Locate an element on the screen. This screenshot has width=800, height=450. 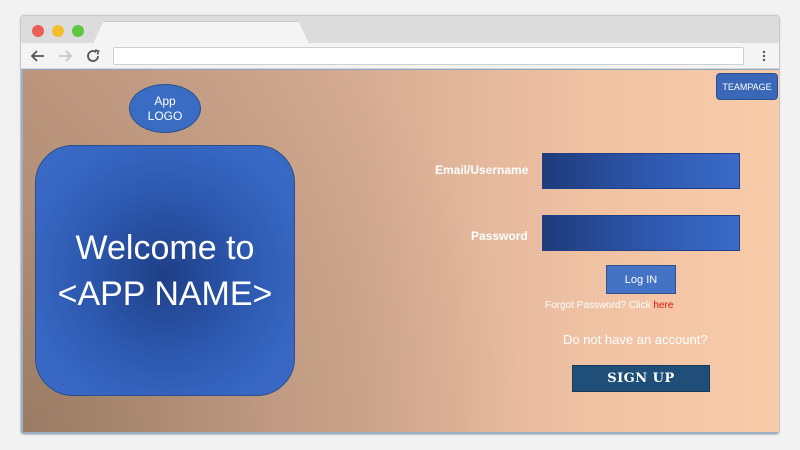
forgot-password-text: Forgot Password? Click here is located at coordinates (645, 305).